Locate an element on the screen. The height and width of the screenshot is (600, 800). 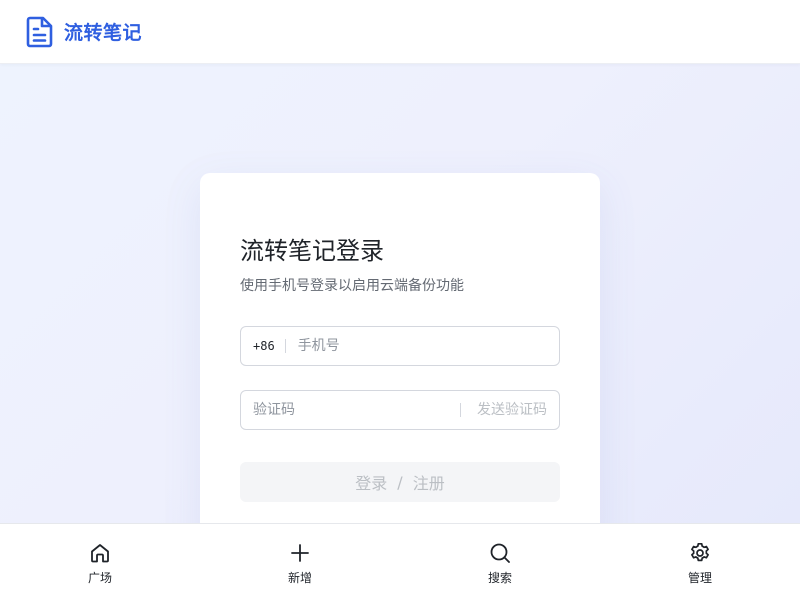
country-code: +86 is located at coordinates (263, 346).